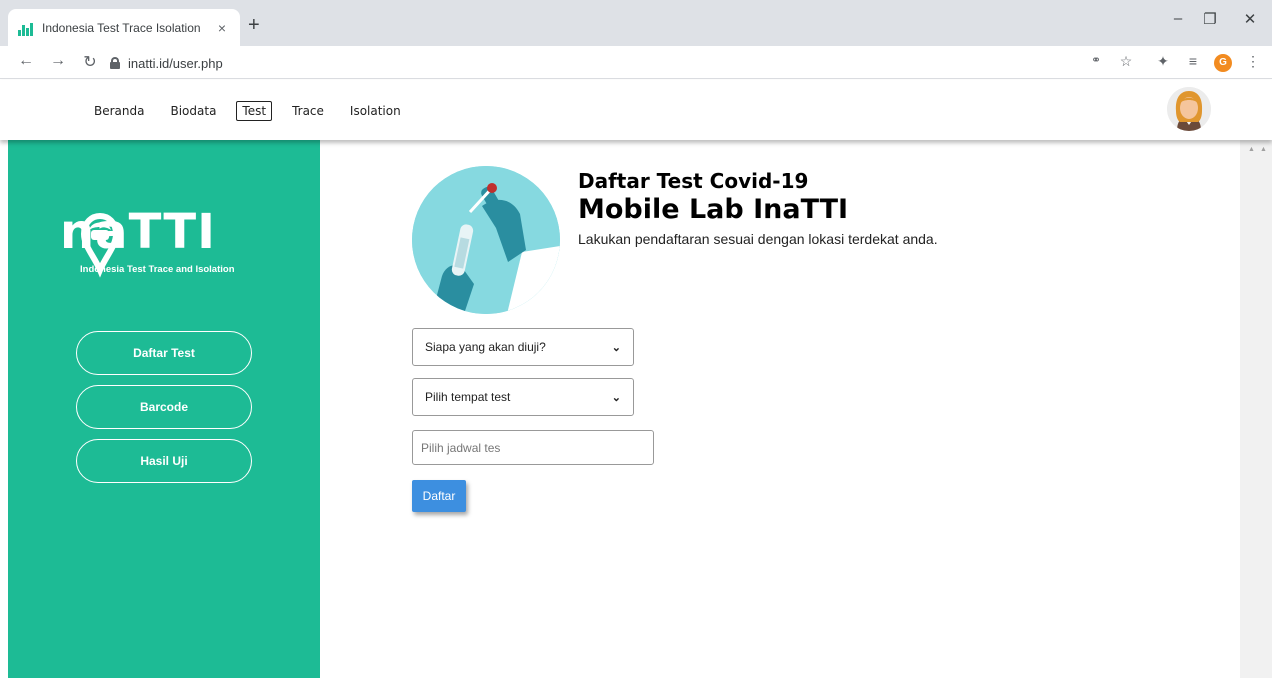  I want to click on bookmark-star-icon: ☆, so click(1126, 61).